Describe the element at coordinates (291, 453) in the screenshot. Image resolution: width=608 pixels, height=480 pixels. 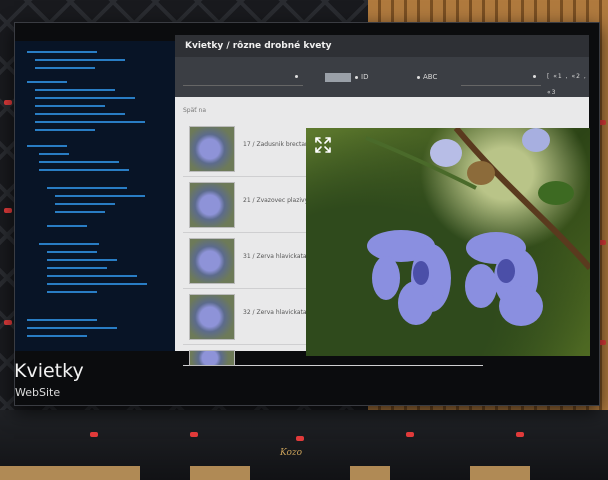
I see `floor-logo-text: Kozo` at that location.